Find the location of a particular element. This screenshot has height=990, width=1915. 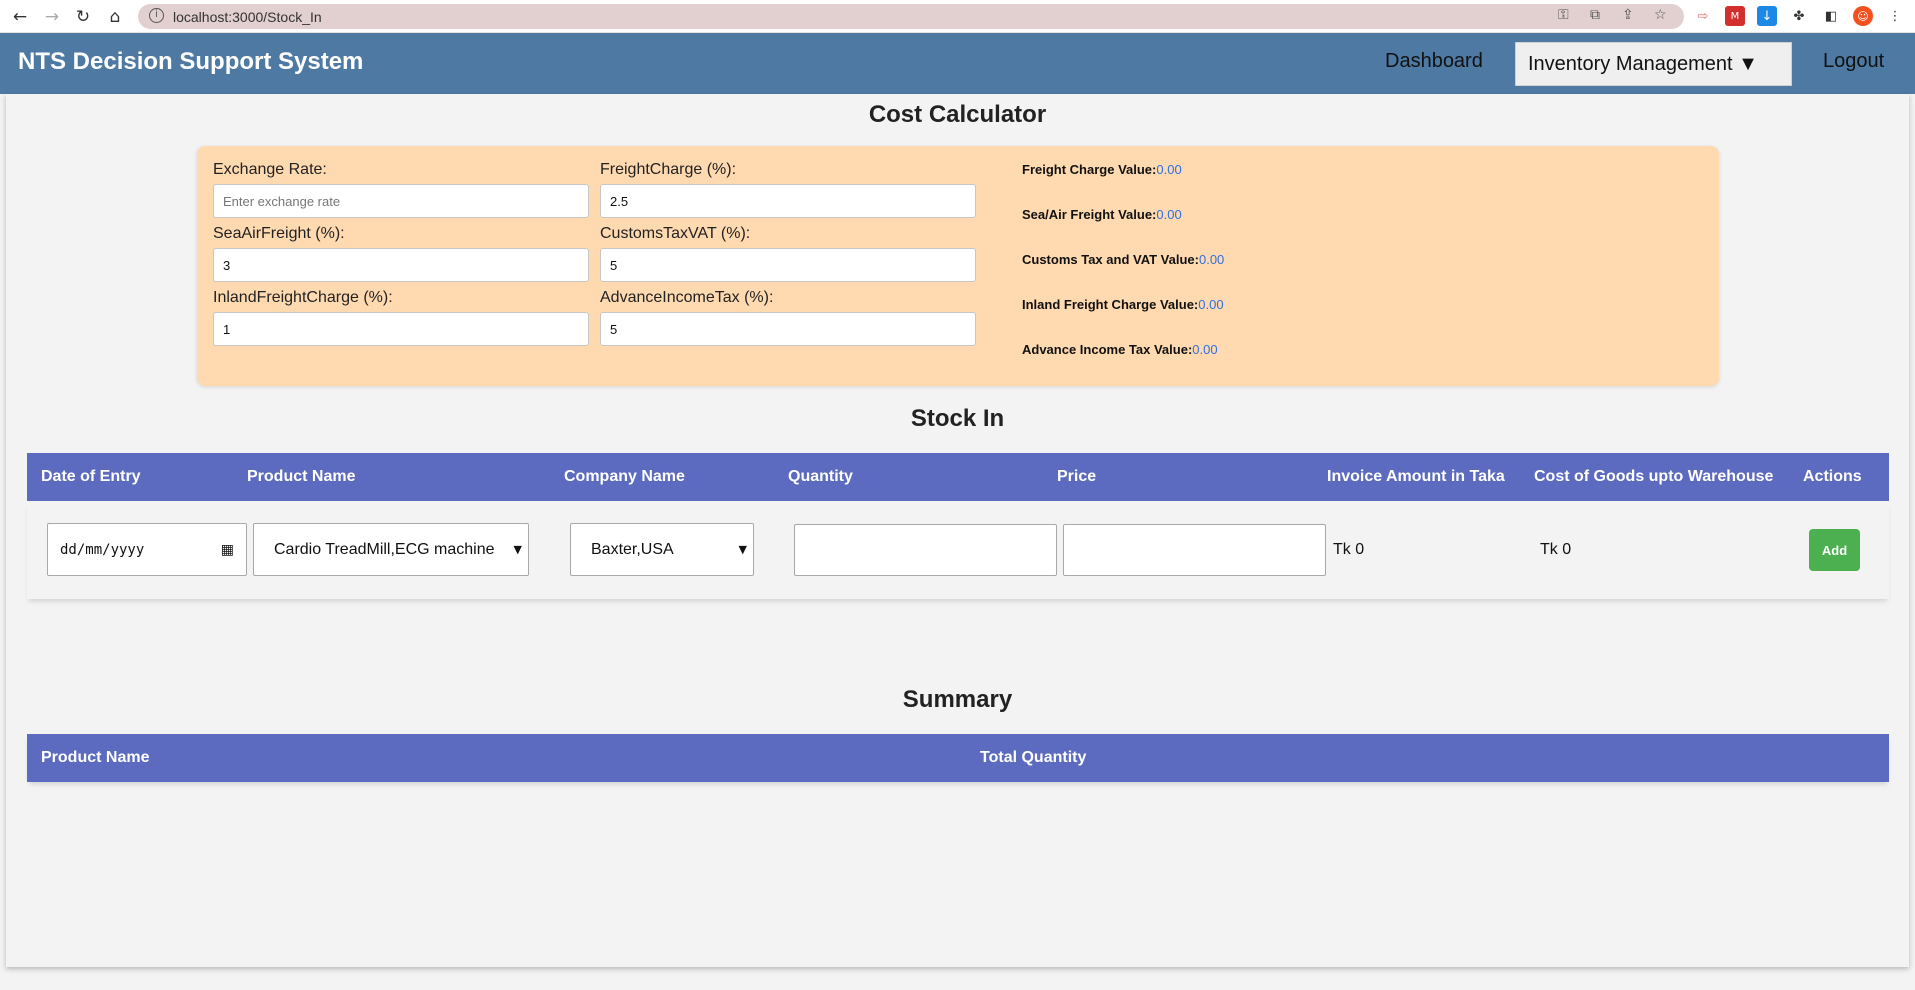

forward-icon: → is located at coordinates (52, 17).